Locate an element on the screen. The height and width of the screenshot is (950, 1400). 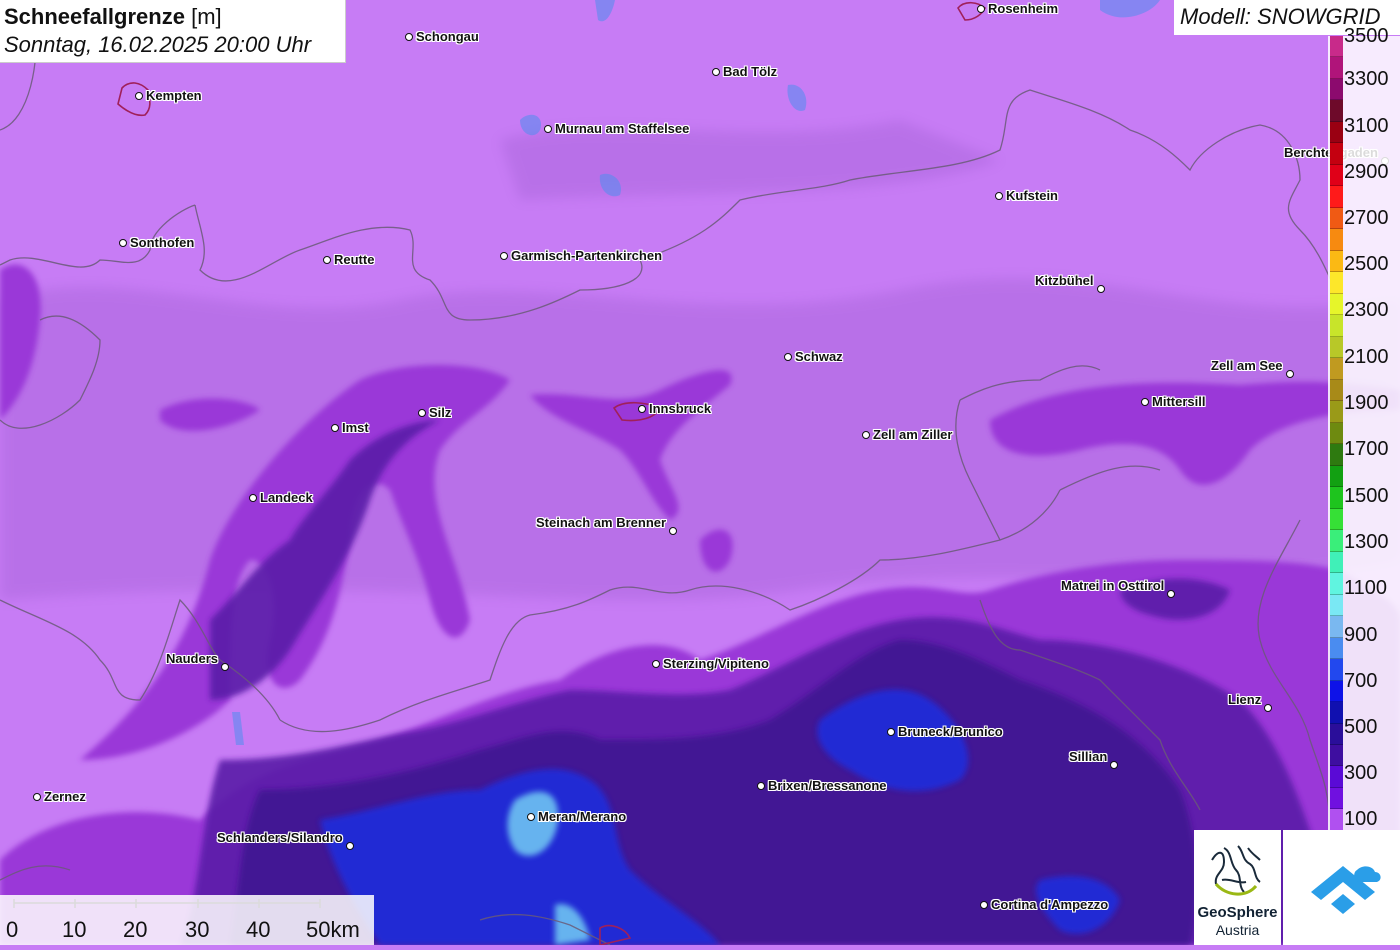
city-label: Cortina d'Ampezzo is located at coordinates (1050, 904).